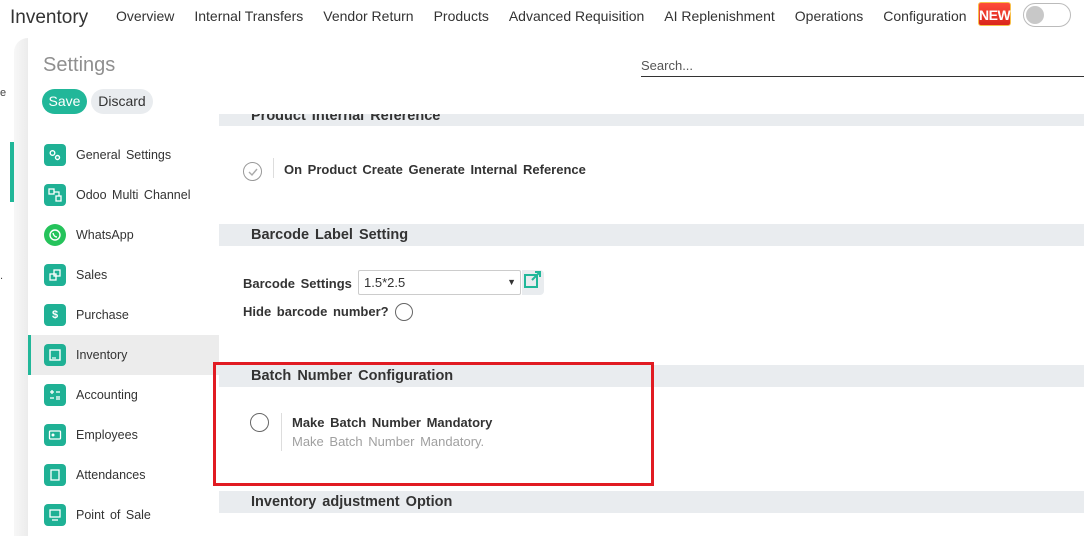 The image size is (1084, 536). What do you see at coordinates (719, 16) in the screenshot?
I see `menu-ai-replenishment: AI Replenishment` at bounding box center [719, 16].